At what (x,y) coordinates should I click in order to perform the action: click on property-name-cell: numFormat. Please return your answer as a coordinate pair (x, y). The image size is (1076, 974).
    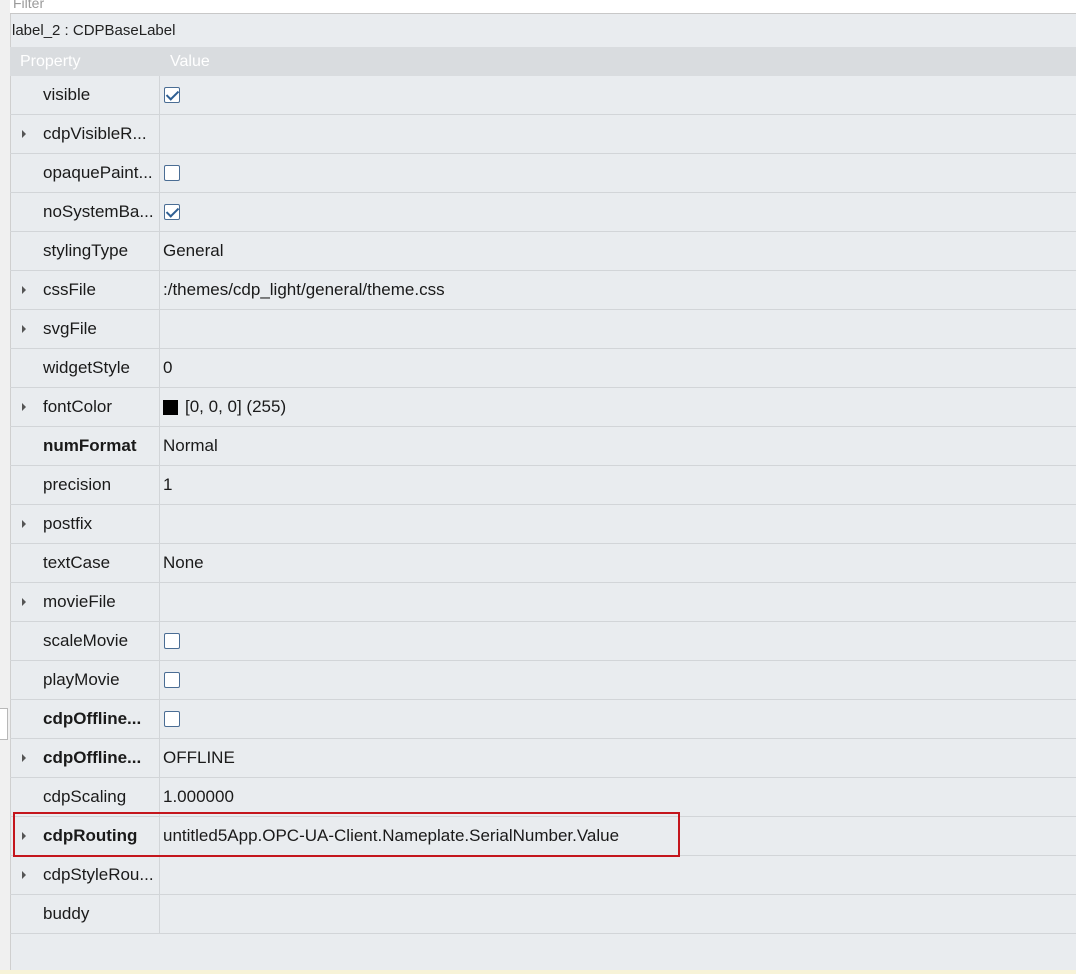
    Looking at the image, I should click on (85, 446).